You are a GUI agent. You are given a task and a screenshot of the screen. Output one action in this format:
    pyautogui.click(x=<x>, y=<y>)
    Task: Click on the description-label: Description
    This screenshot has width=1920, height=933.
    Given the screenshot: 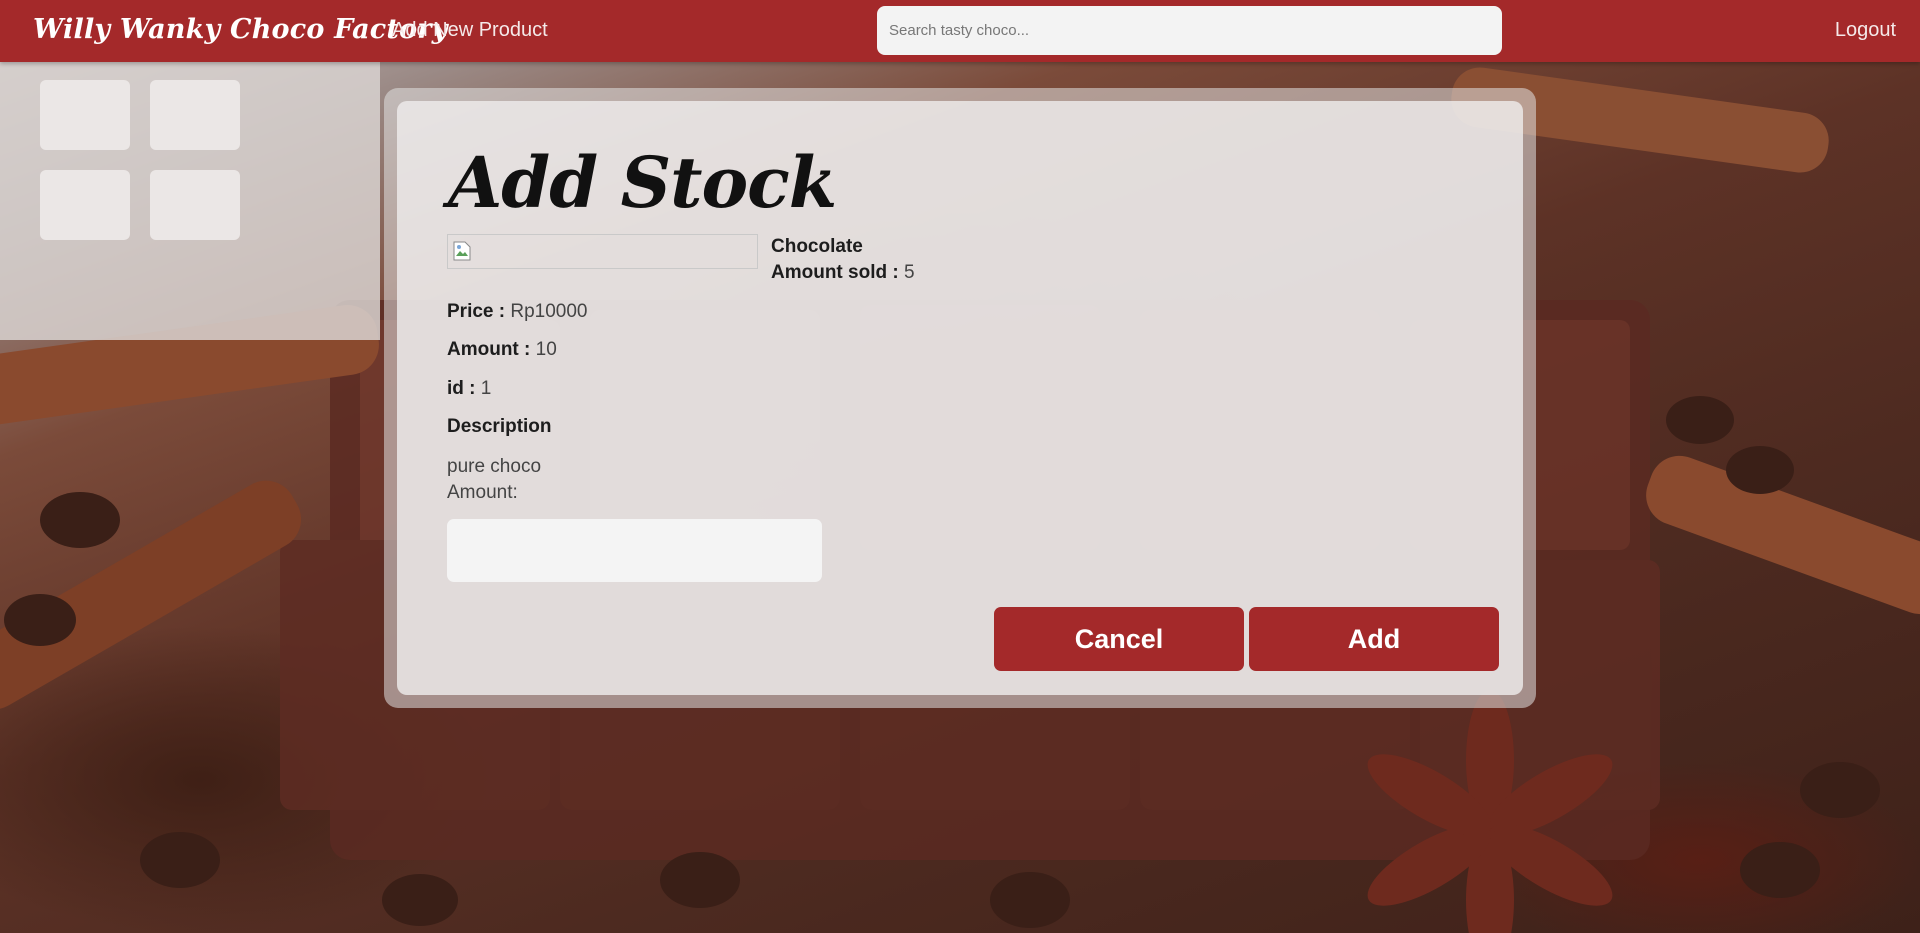 What is the action you would take?
    pyautogui.click(x=499, y=426)
    